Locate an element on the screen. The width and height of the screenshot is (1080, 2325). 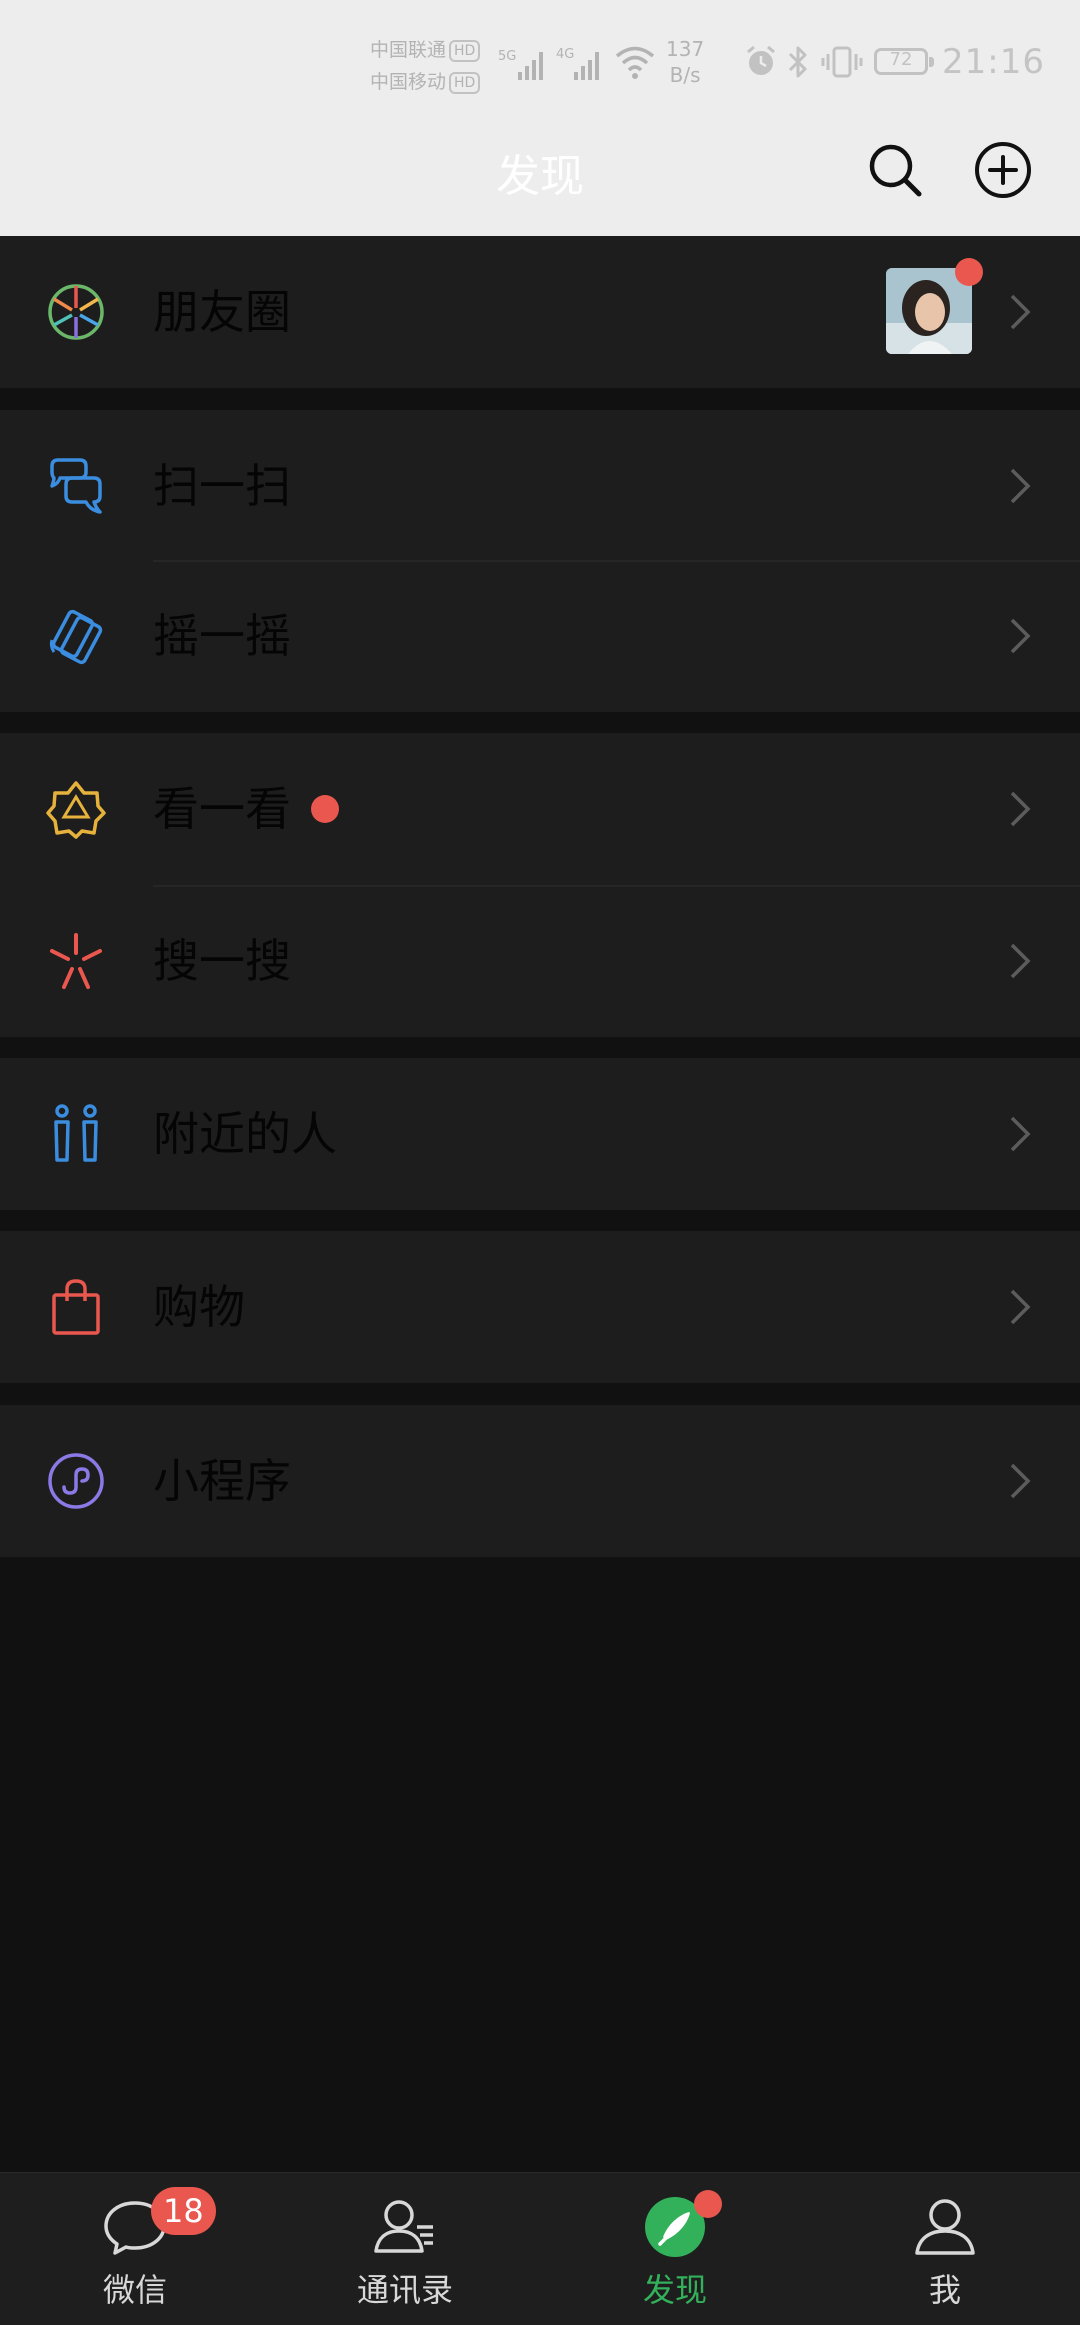
battery-icon: 72 is located at coordinates (904, 61).